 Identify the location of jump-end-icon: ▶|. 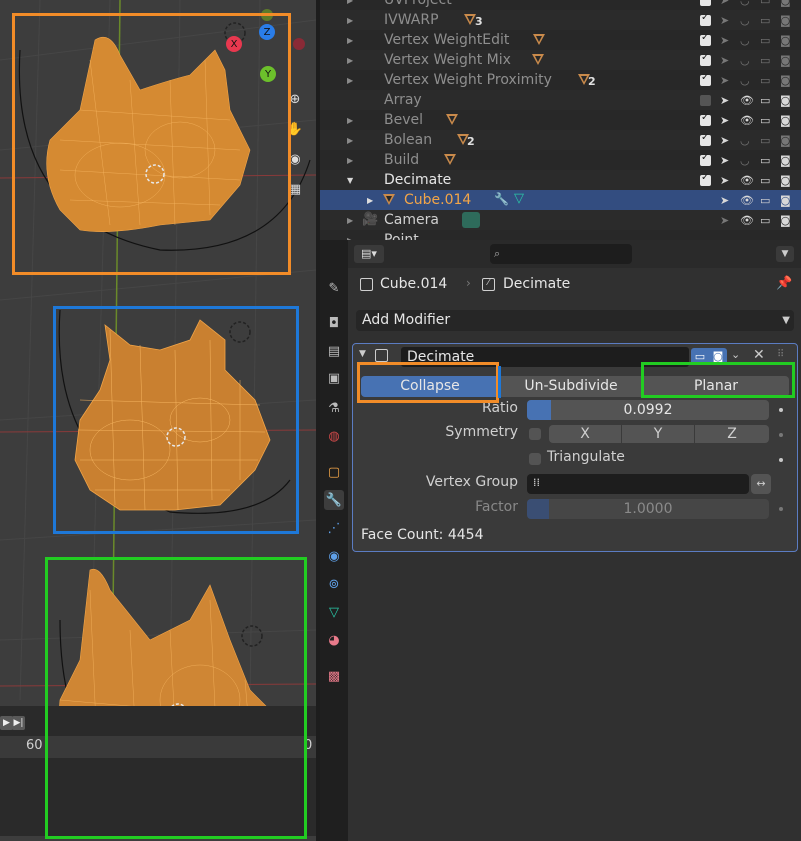
(18, 723).